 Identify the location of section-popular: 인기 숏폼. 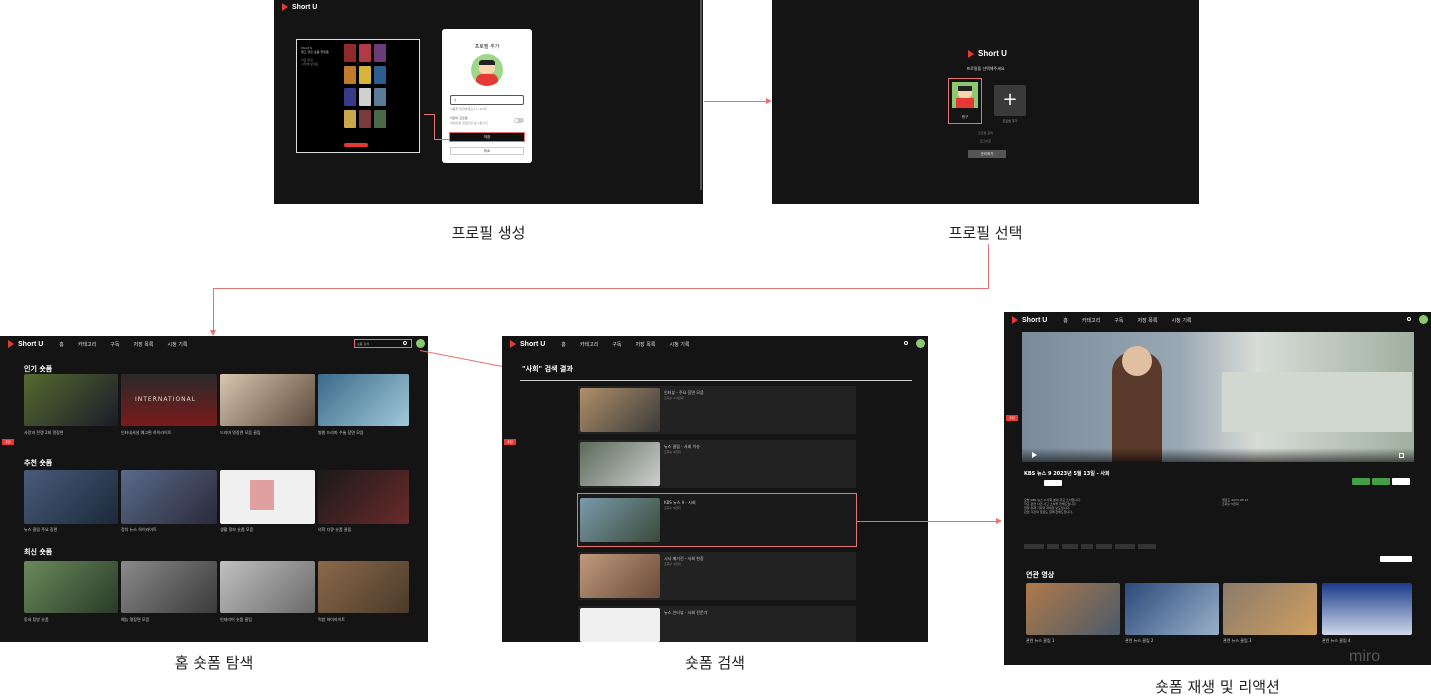
(38, 369).